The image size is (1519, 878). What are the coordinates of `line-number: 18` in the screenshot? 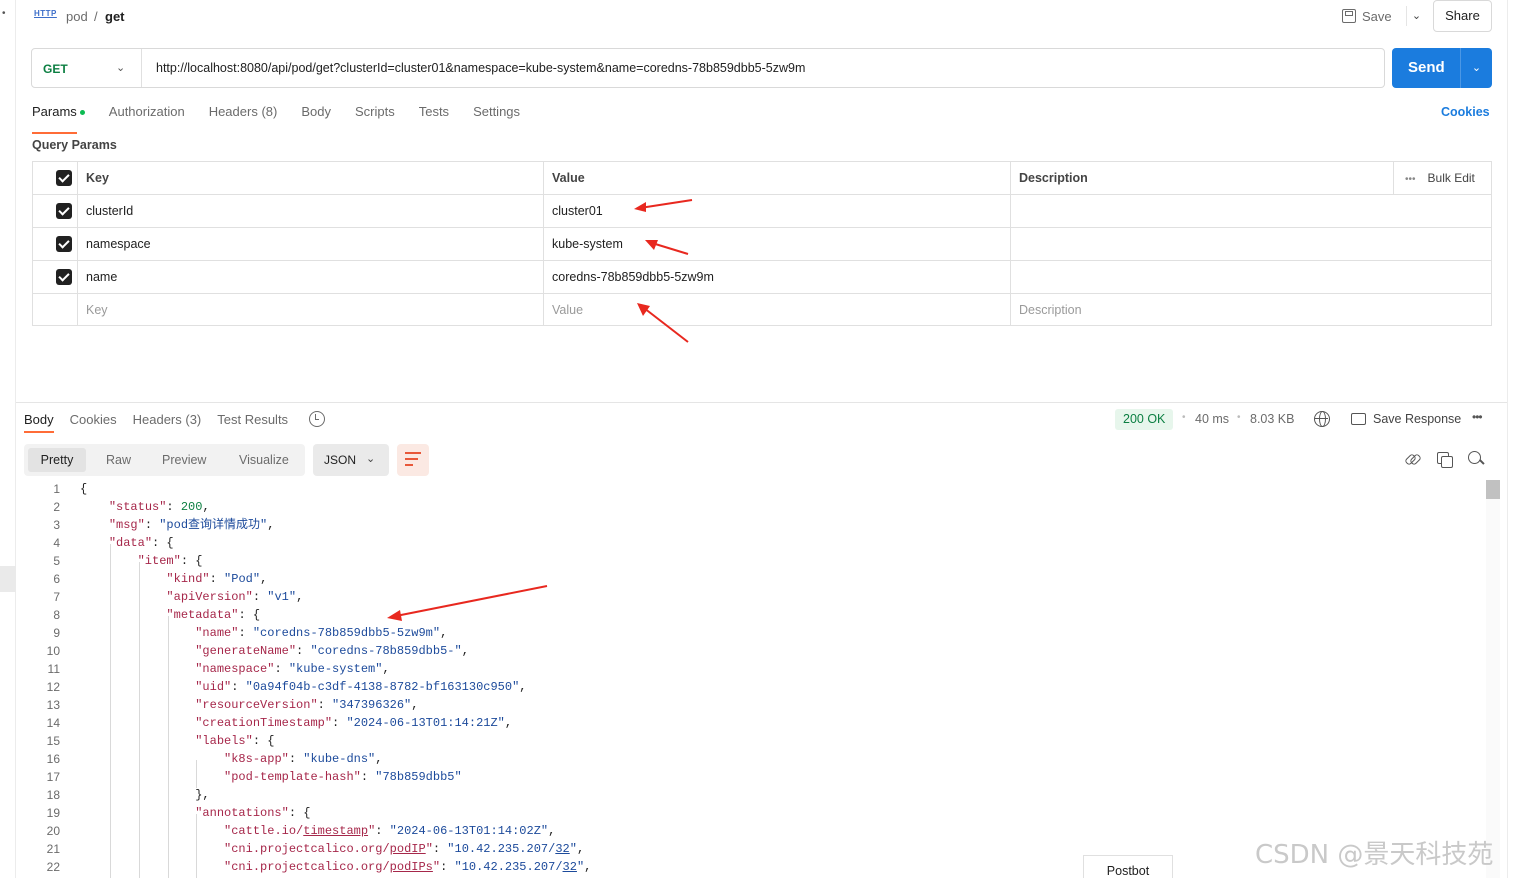 It's located at (53, 795).